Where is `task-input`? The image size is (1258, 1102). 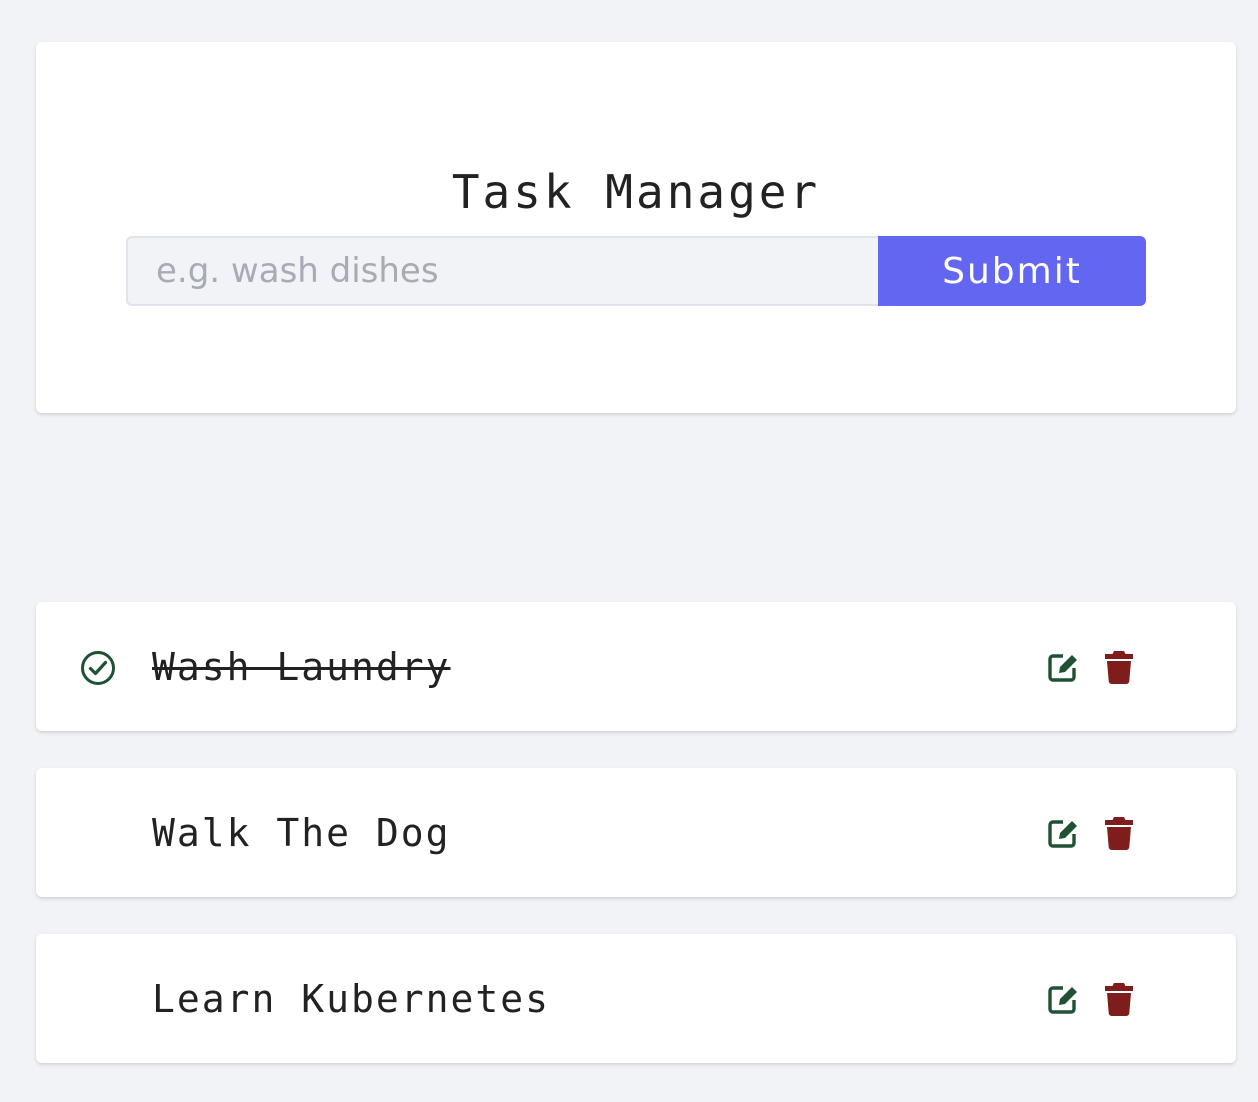 task-input is located at coordinates (502, 271).